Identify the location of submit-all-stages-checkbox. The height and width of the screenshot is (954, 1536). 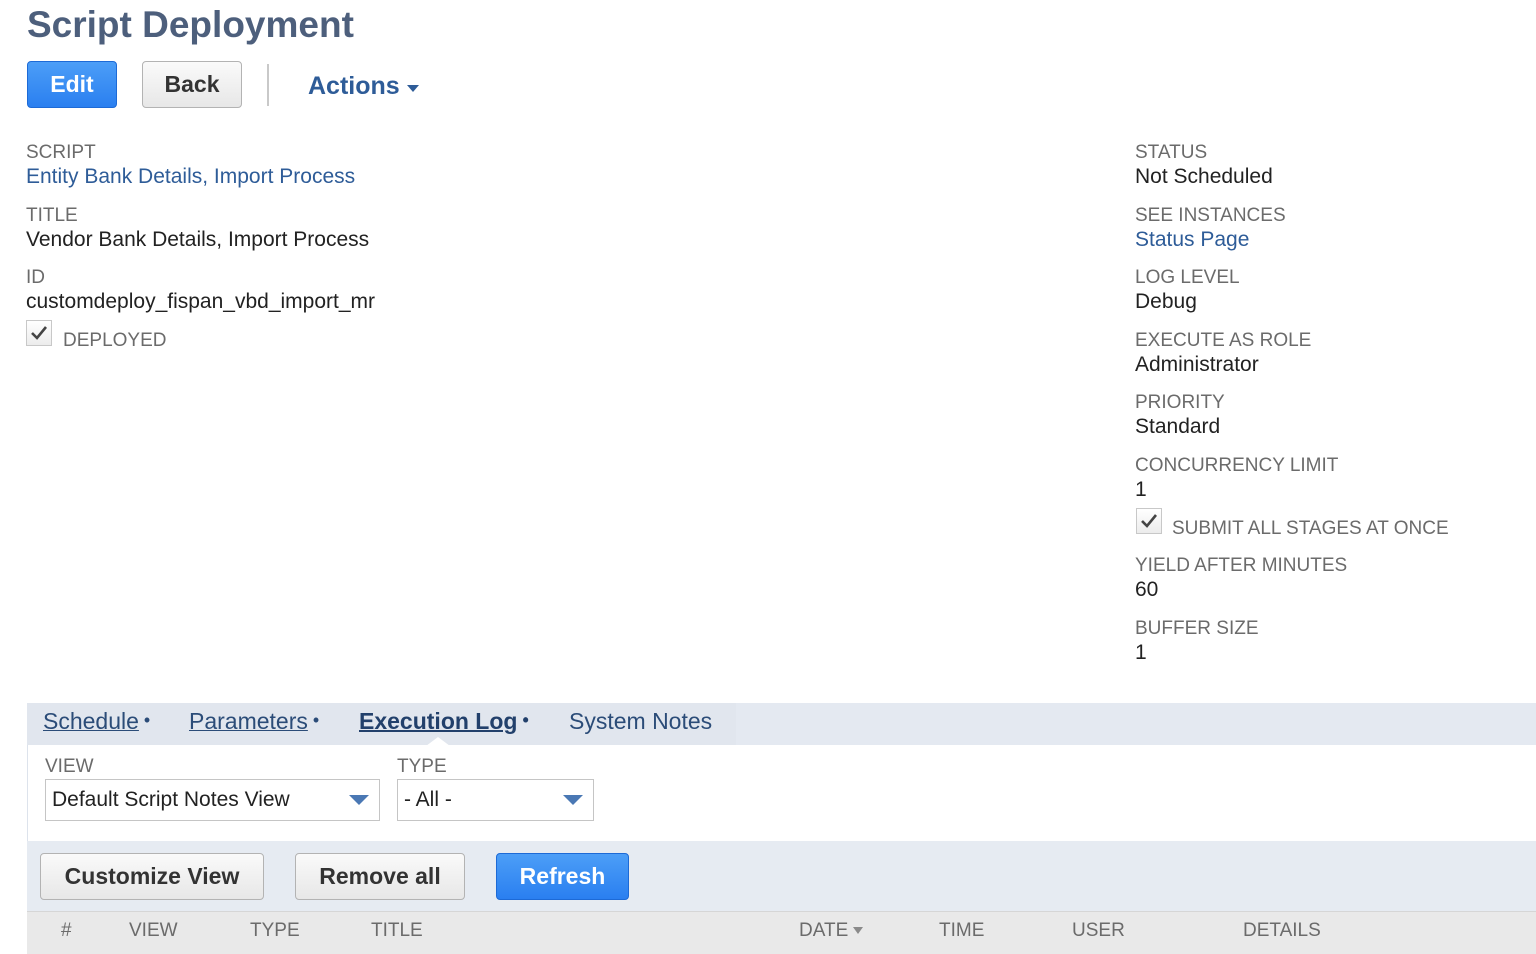
(1149, 521).